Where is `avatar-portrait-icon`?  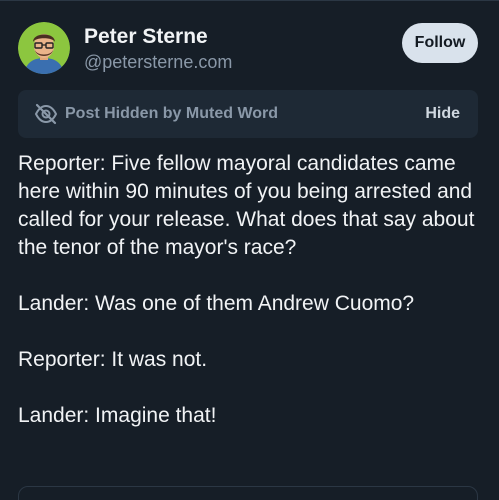 avatar-portrait-icon is located at coordinates (44, 48).